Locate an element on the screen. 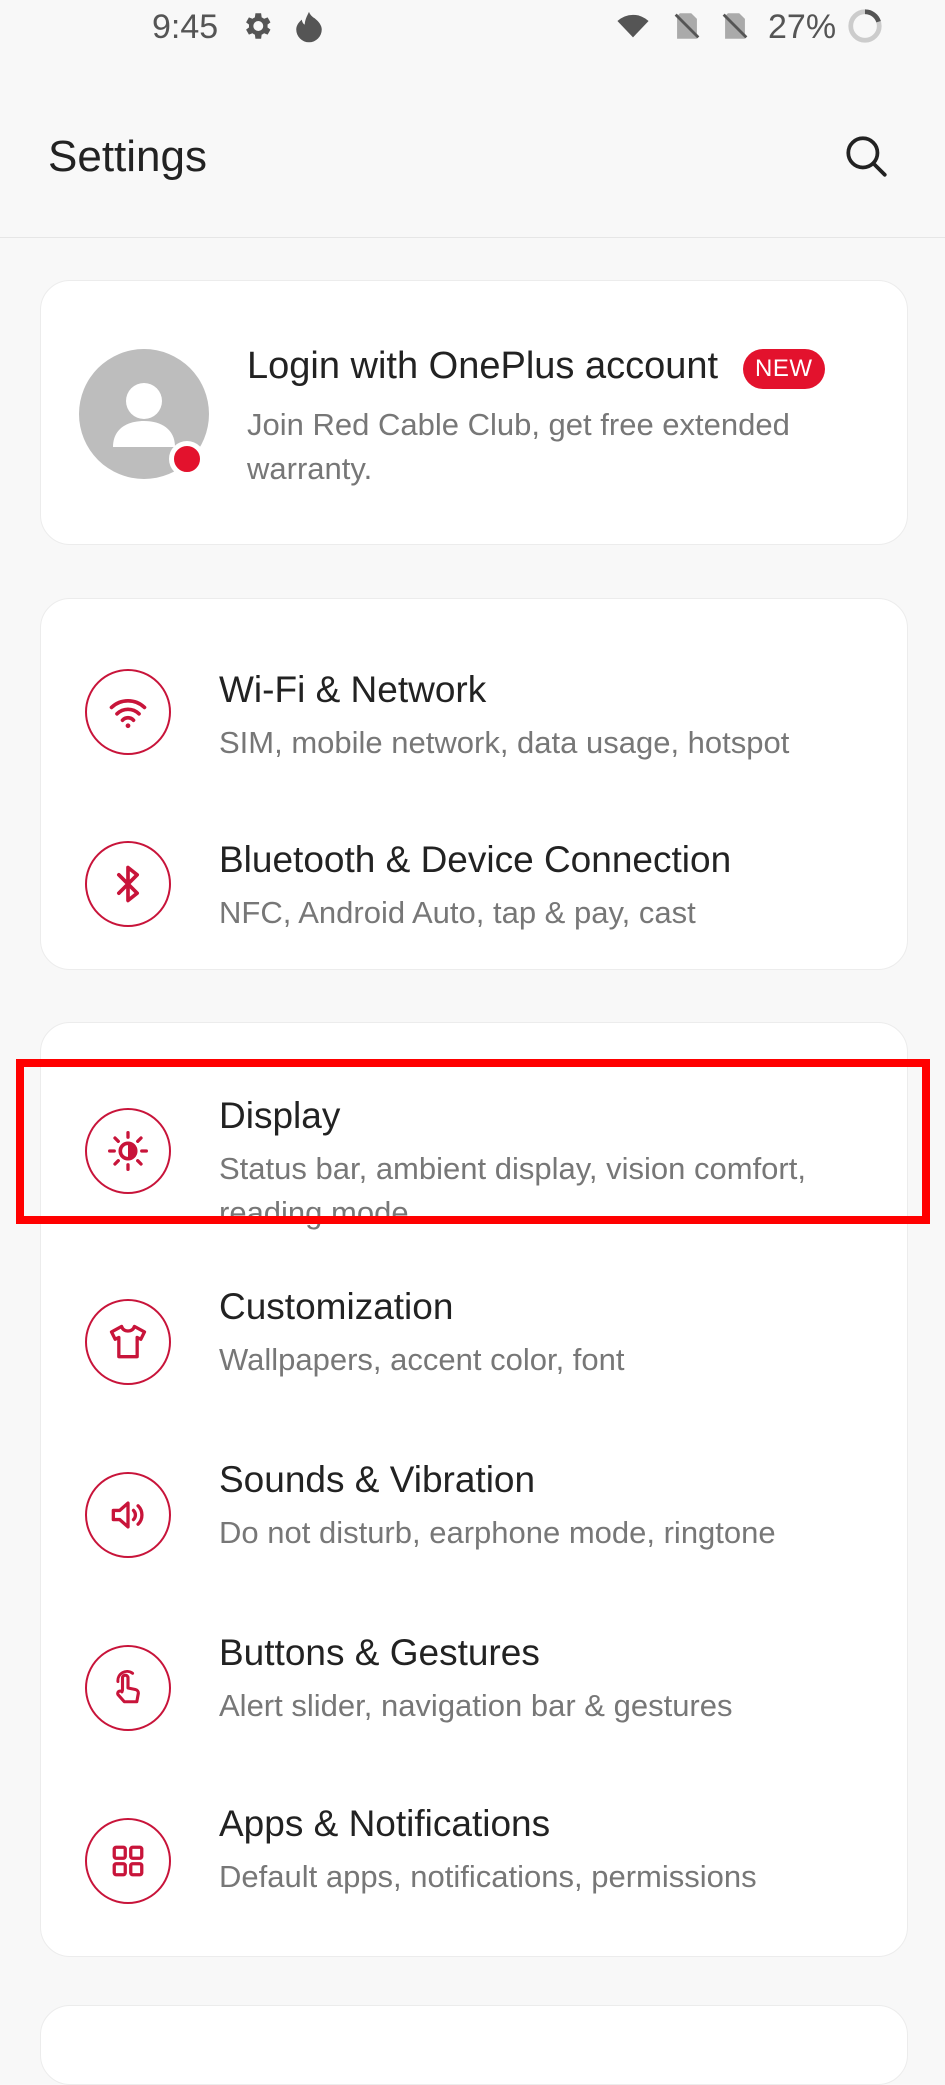  setting-item-subtitle: Do not disturb, earphone mode, ringtone is located at coordinates (497, 1532).